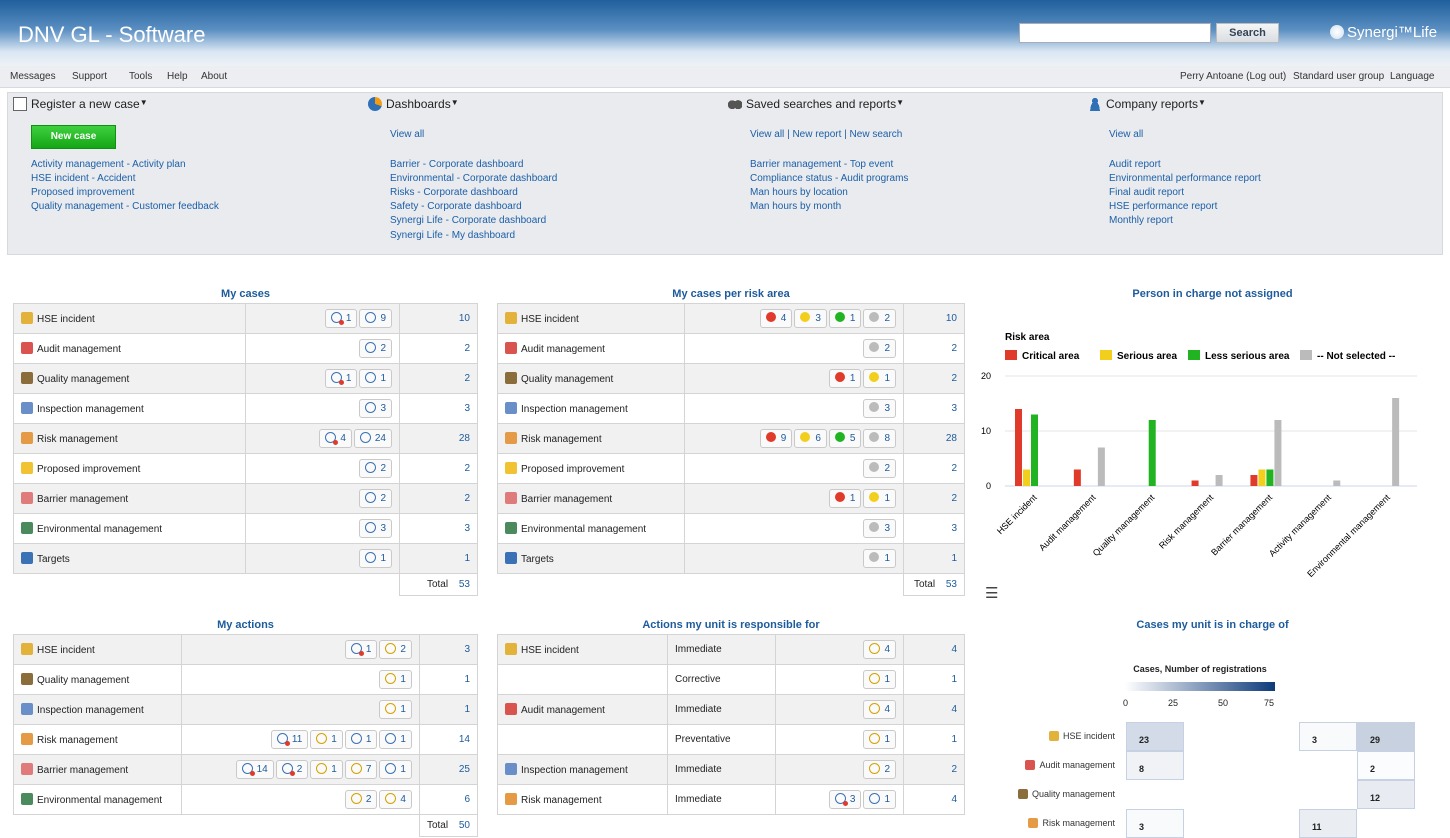  I want to click on count-badge: 24, so click(372, 438).